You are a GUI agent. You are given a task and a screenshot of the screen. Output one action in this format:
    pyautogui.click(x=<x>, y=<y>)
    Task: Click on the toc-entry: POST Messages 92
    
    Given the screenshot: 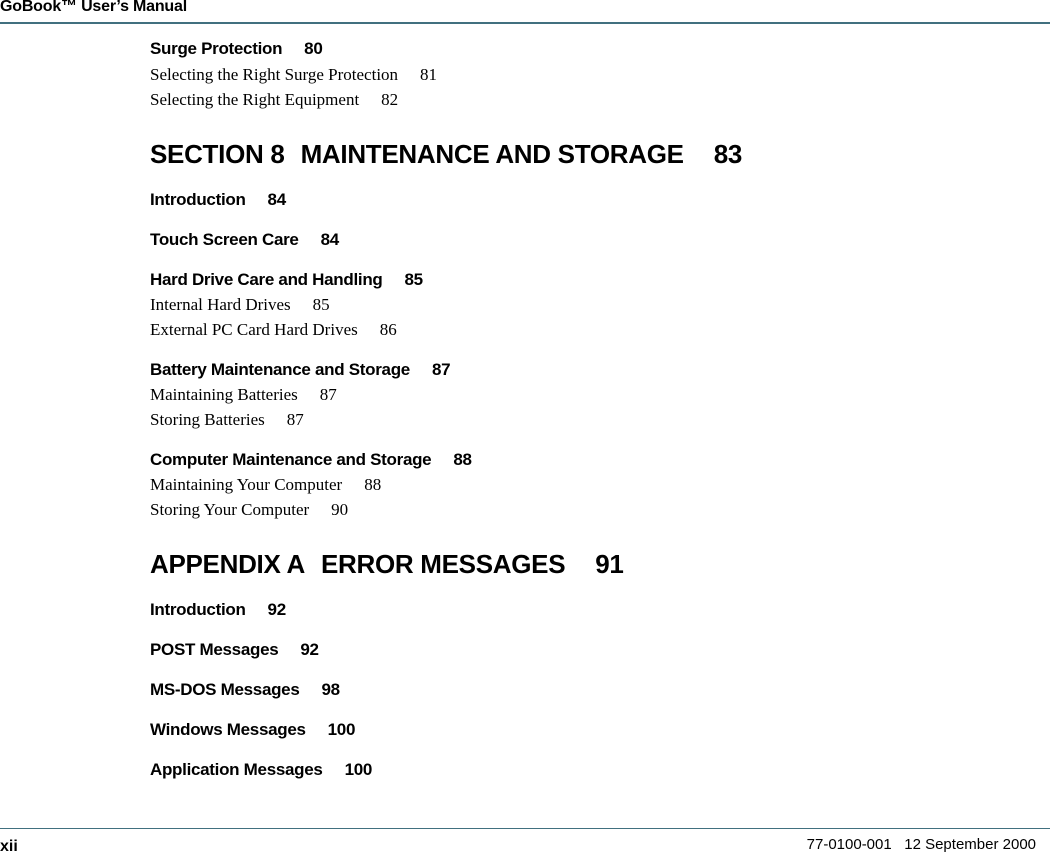 What is the action you would take?
    pyautogui.click(x=234, y=650)
    